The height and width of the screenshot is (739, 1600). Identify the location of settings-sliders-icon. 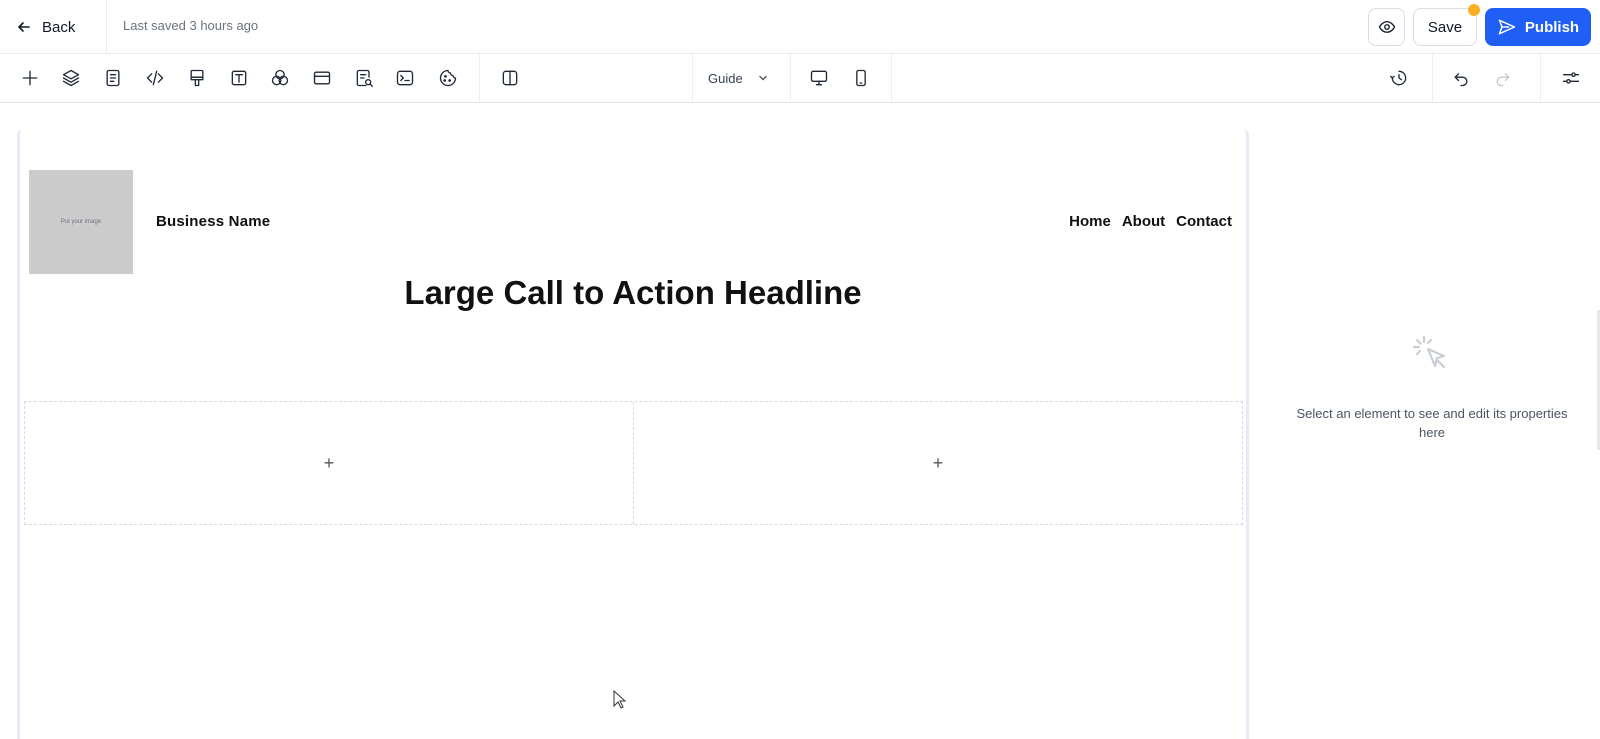
(1571, 78).